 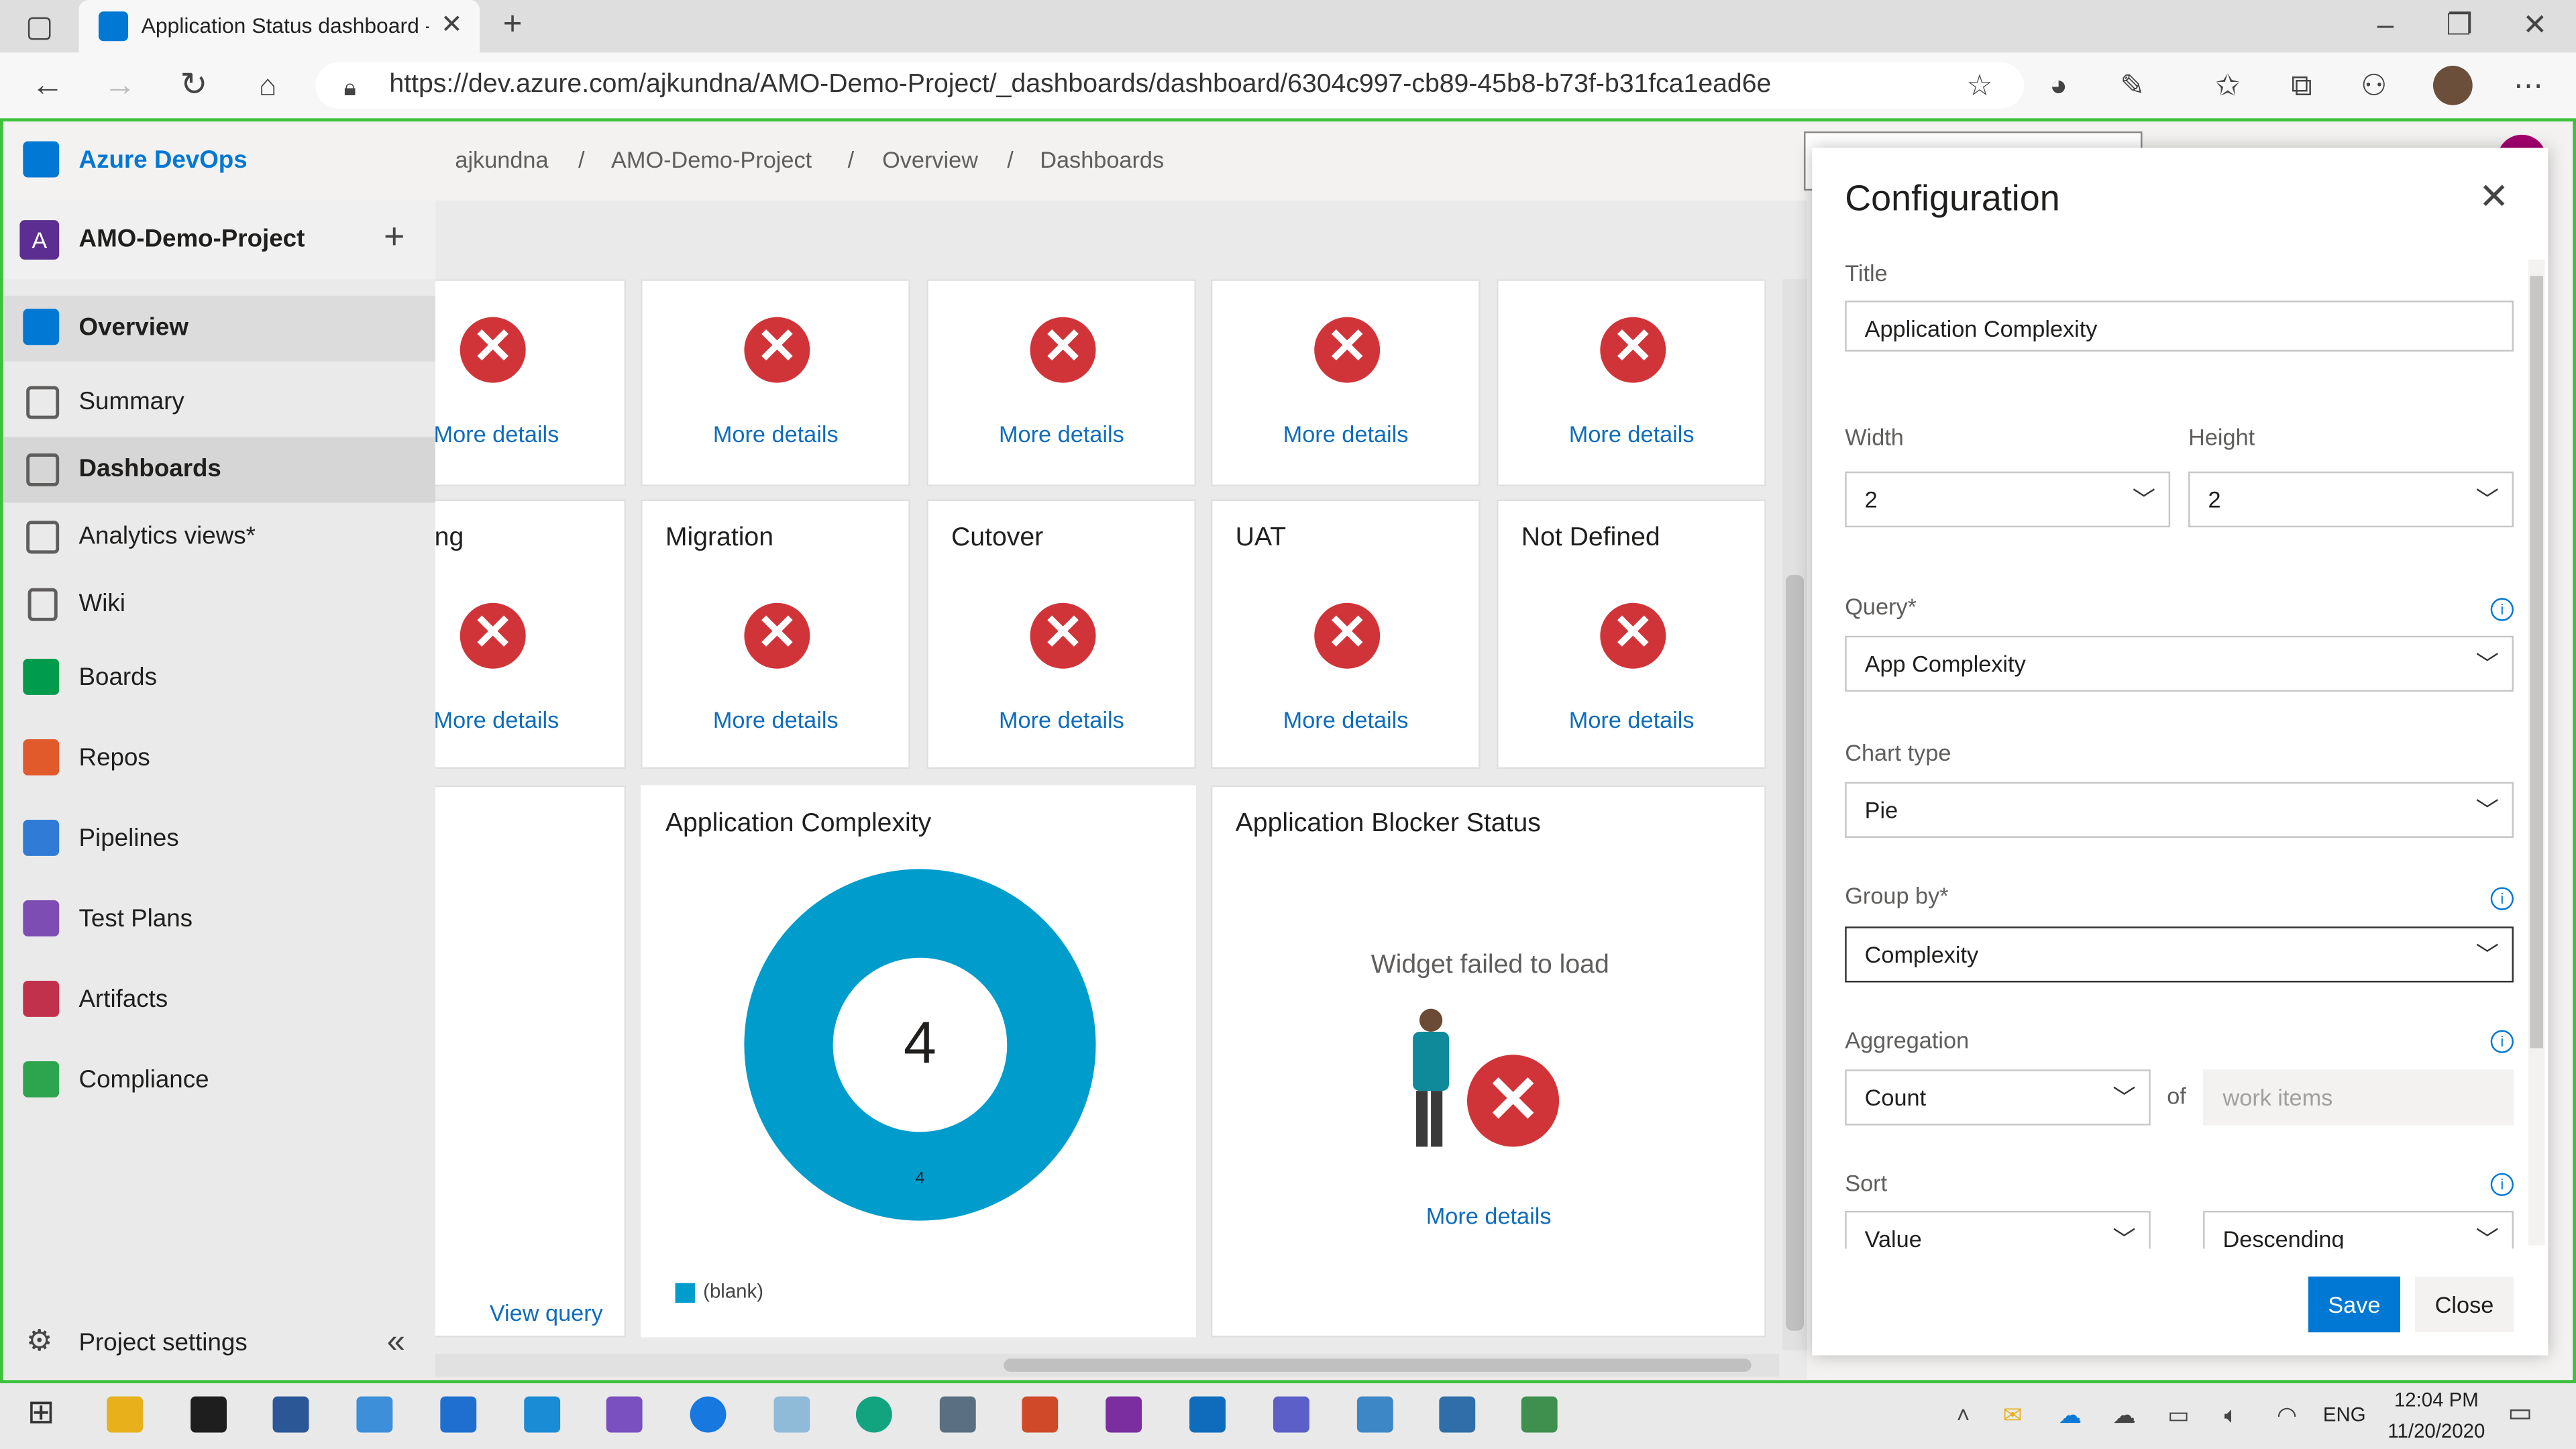 I want to click on notes-icon, so click(x=791, y=1414).